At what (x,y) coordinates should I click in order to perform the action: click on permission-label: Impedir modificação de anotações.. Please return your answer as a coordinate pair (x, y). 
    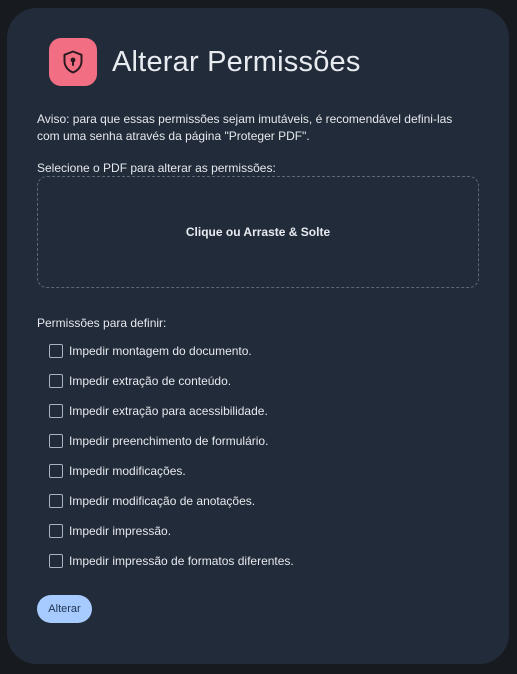
    Looking at the image, I should click on (162, 501).